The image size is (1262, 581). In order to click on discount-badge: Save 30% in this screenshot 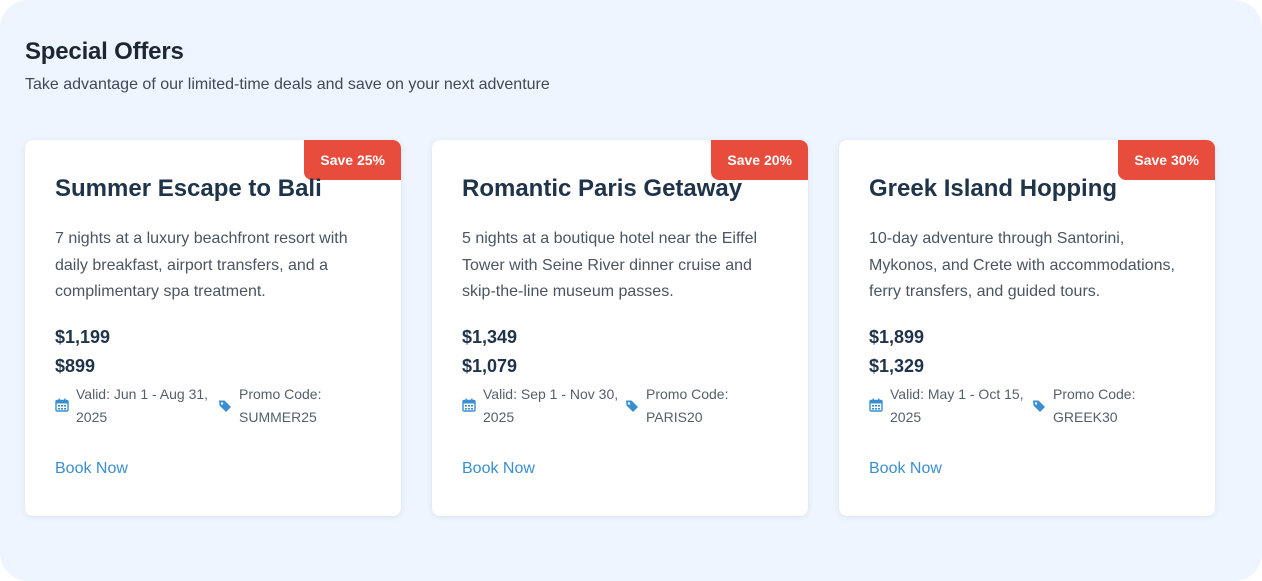, I will do `click(1166, 160)`.